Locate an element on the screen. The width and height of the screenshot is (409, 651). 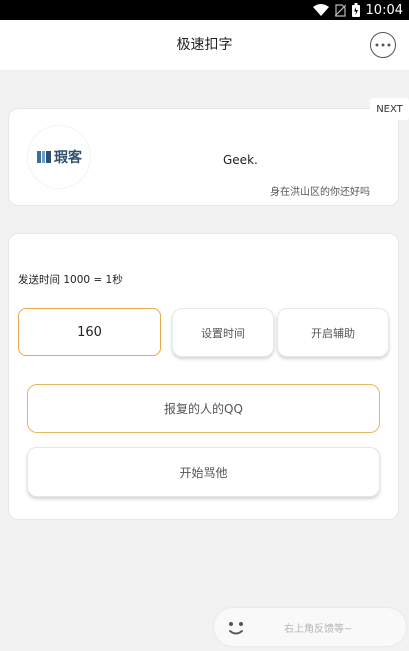
next-button: NEXT is located at coordinates (389, 109).